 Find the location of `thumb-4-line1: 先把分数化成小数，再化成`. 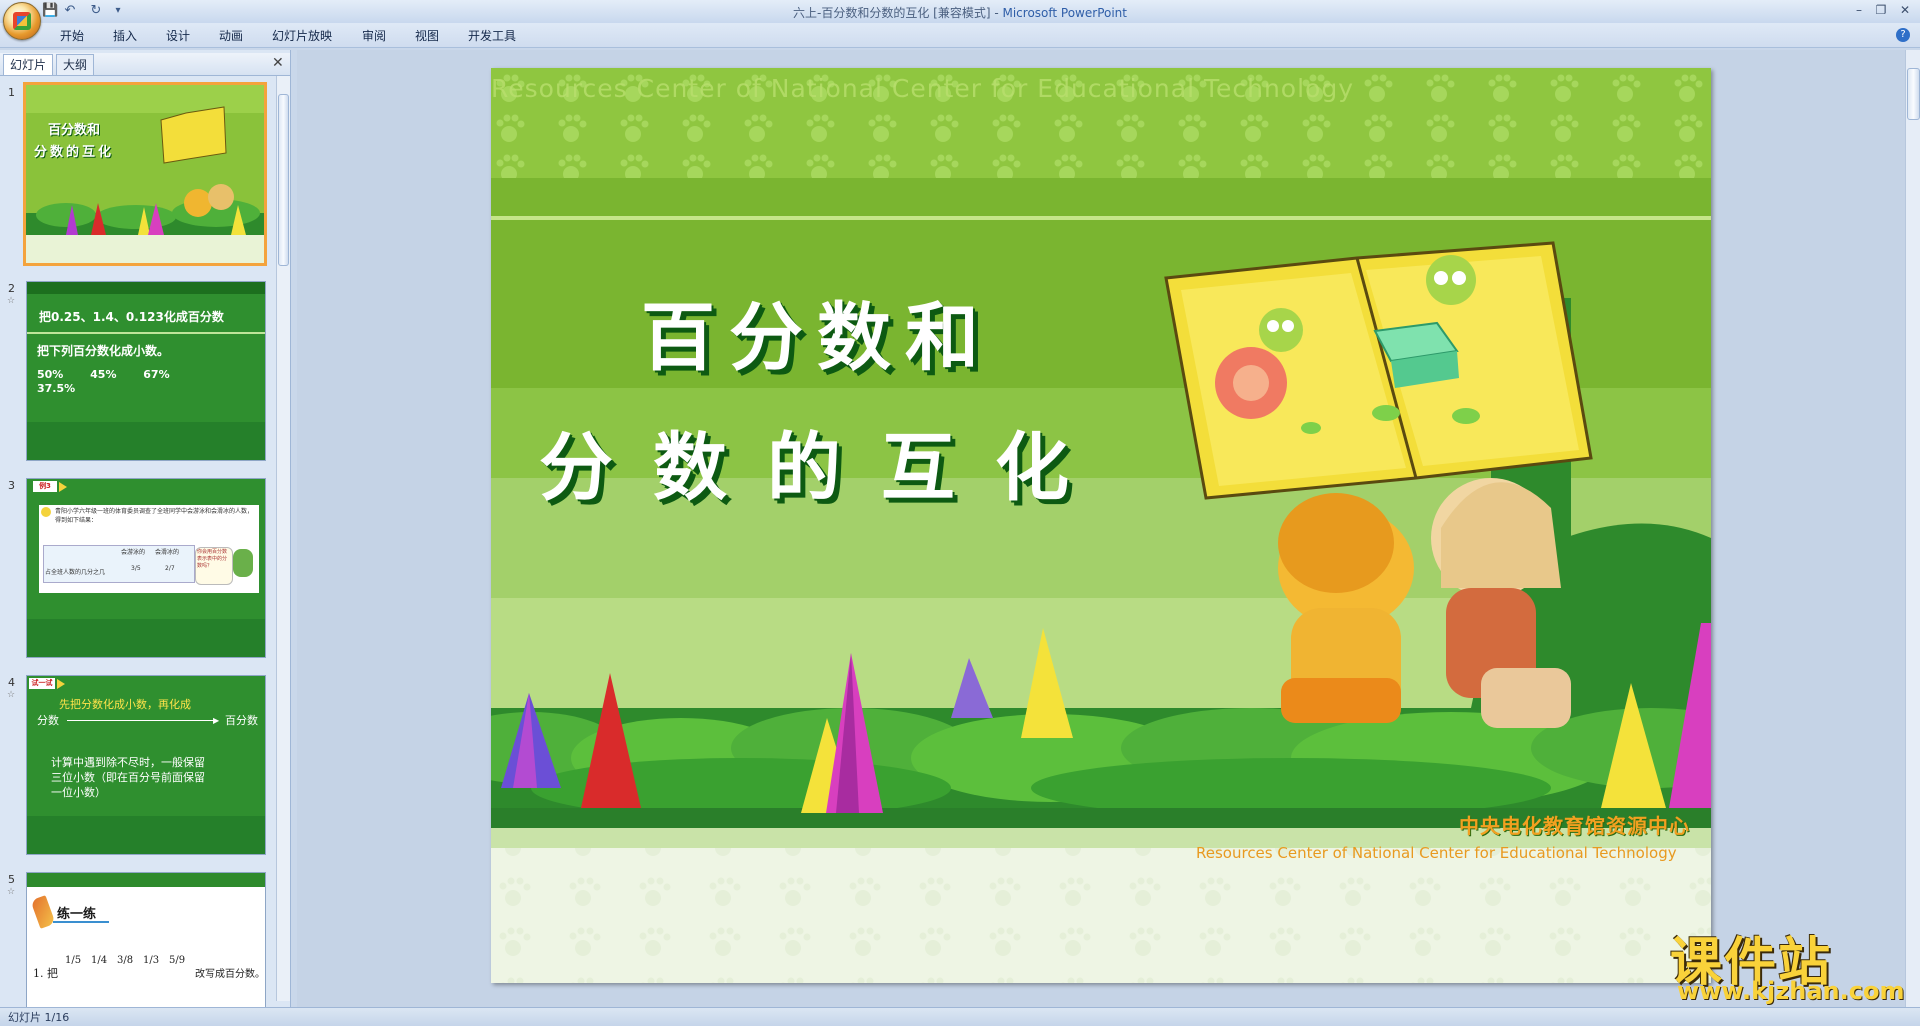

thumb-4-line1: 先把分数化成小数，再化成 is located at coordinates (125, 704).